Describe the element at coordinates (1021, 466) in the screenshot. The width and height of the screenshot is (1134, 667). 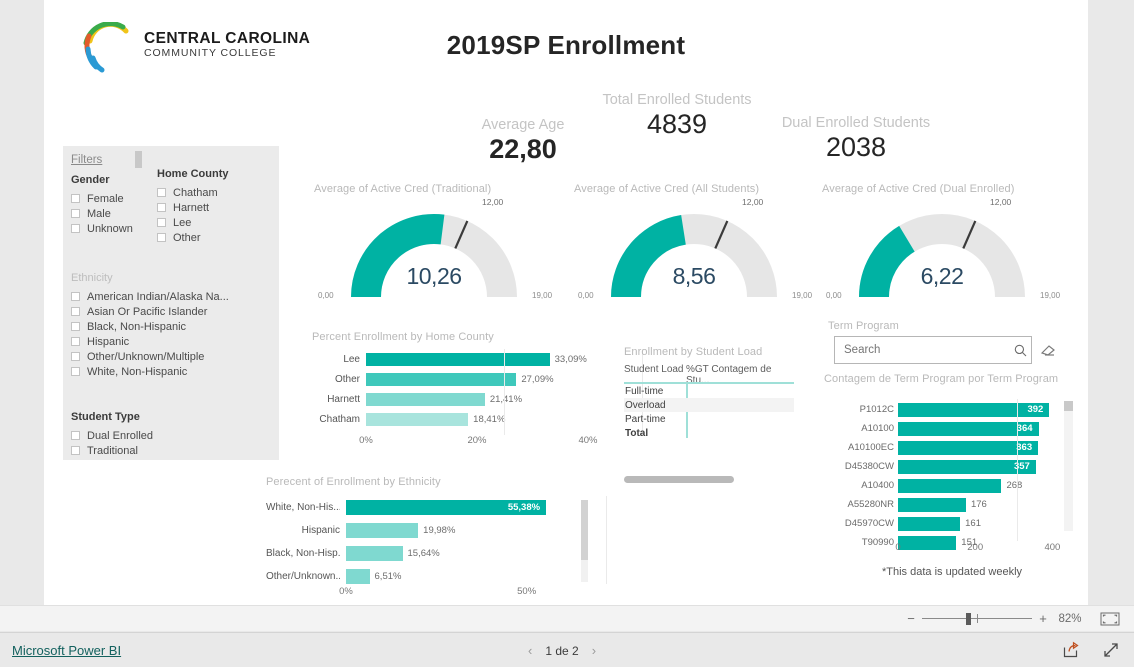
I see `bar-value-label: 357` at that location.